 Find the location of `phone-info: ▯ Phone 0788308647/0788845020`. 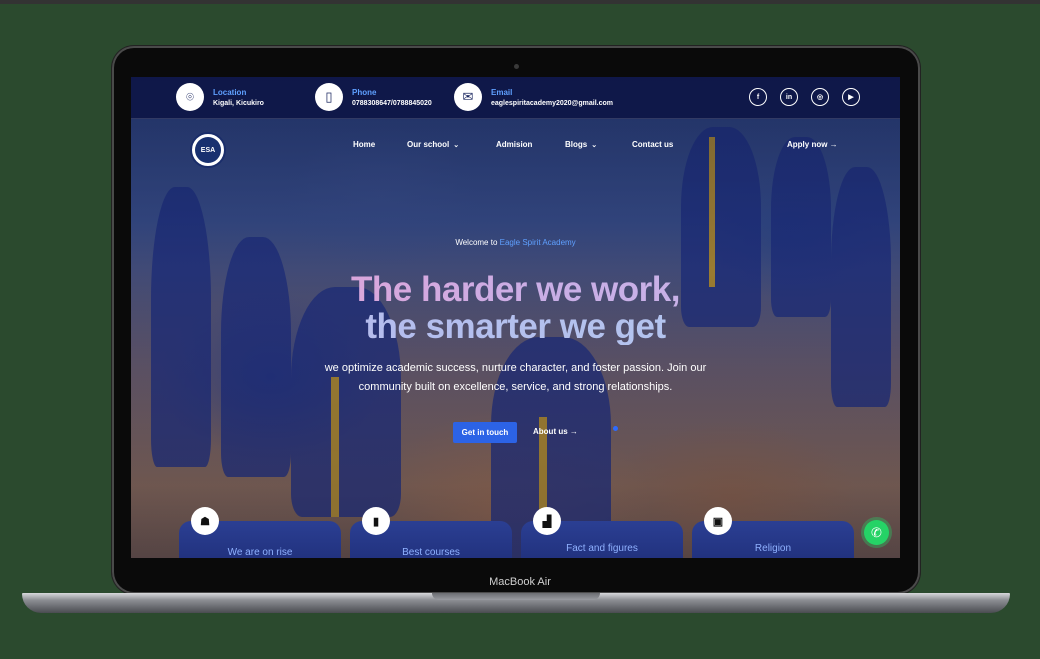

phone-info: ▯ Phone 0788308647/0788845020 is located at coordinates (373, 97).